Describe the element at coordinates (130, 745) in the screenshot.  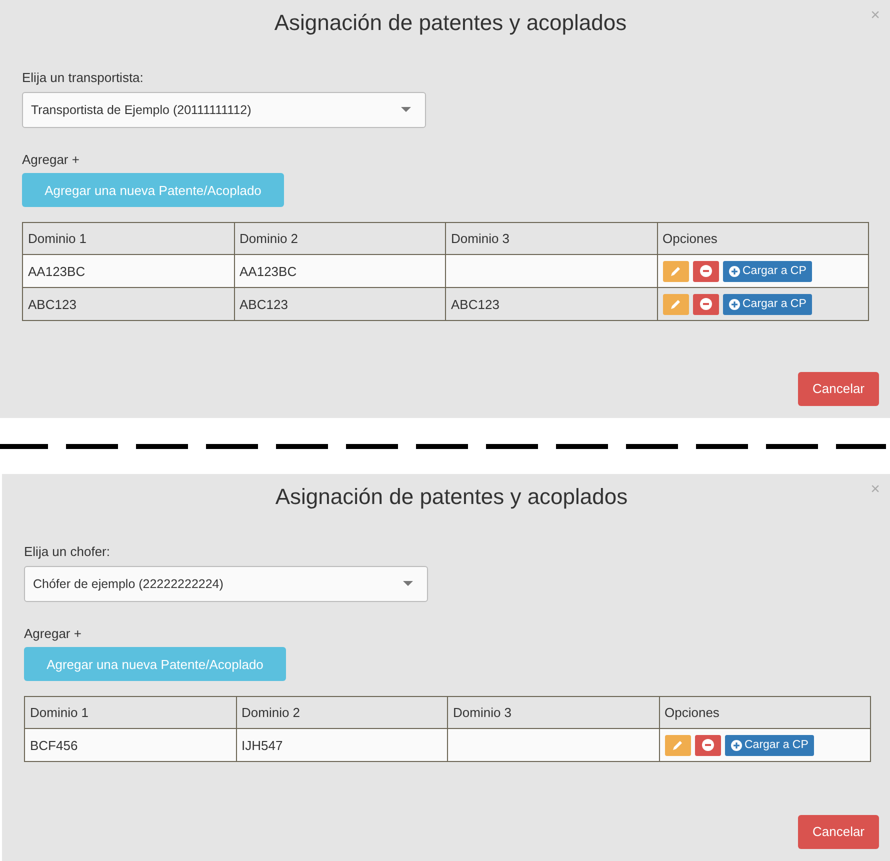
I see `table-cell: BCF456` at that location.